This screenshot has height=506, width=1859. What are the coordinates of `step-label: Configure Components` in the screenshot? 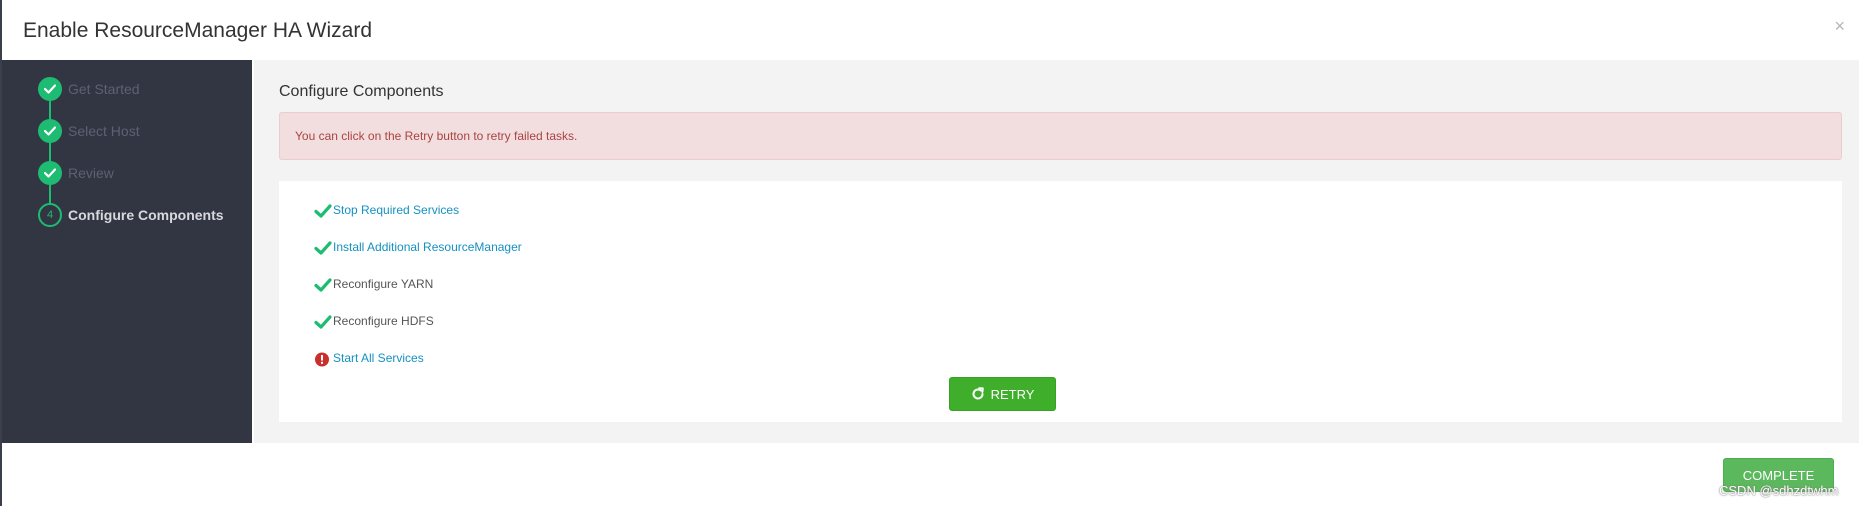 It's located at (146, 215).